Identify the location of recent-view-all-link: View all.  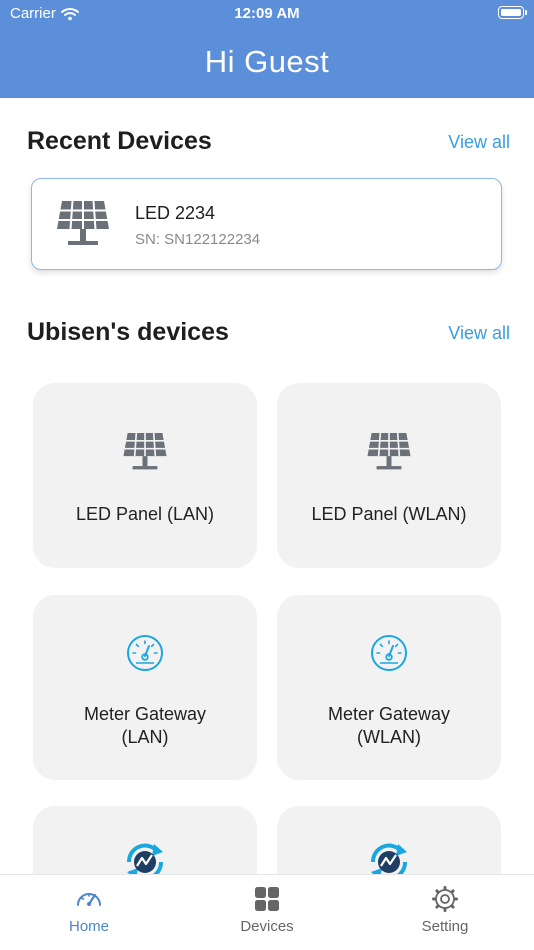
(479, 142).